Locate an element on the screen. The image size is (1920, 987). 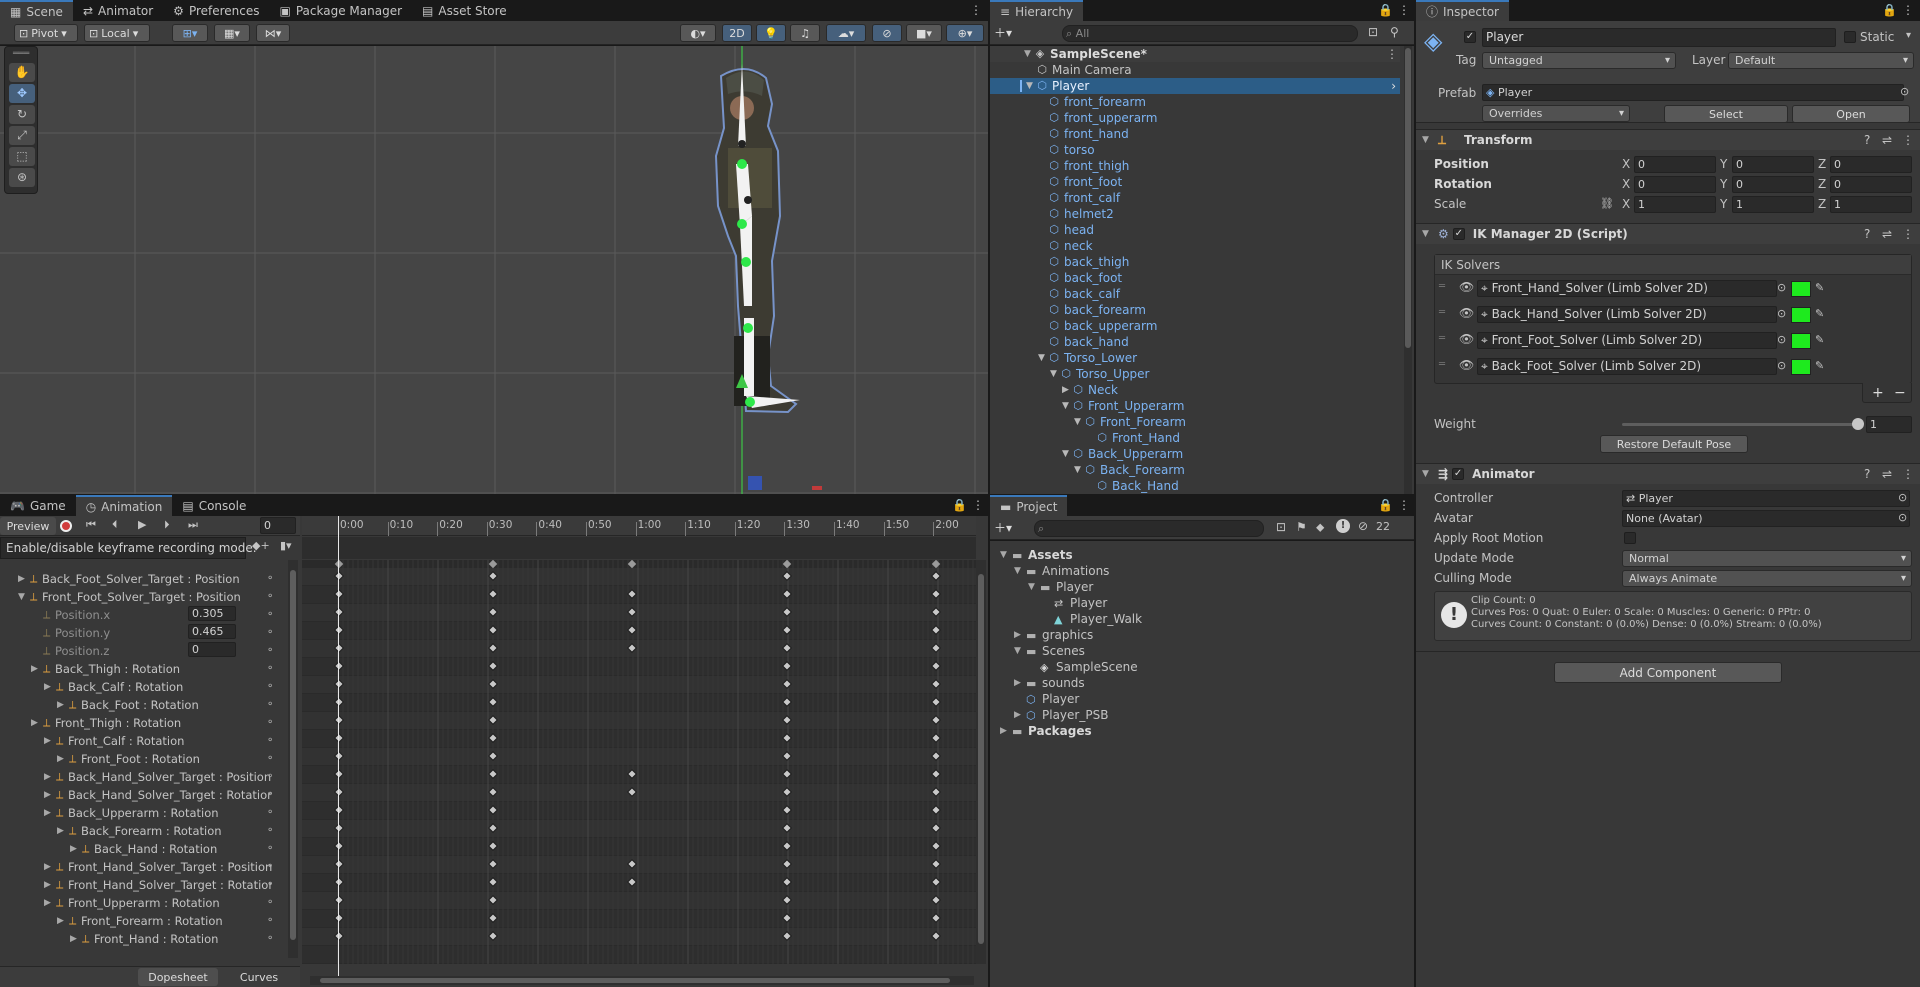
rotate-tool-icon: ↻ is located at coordinates (22, 114).